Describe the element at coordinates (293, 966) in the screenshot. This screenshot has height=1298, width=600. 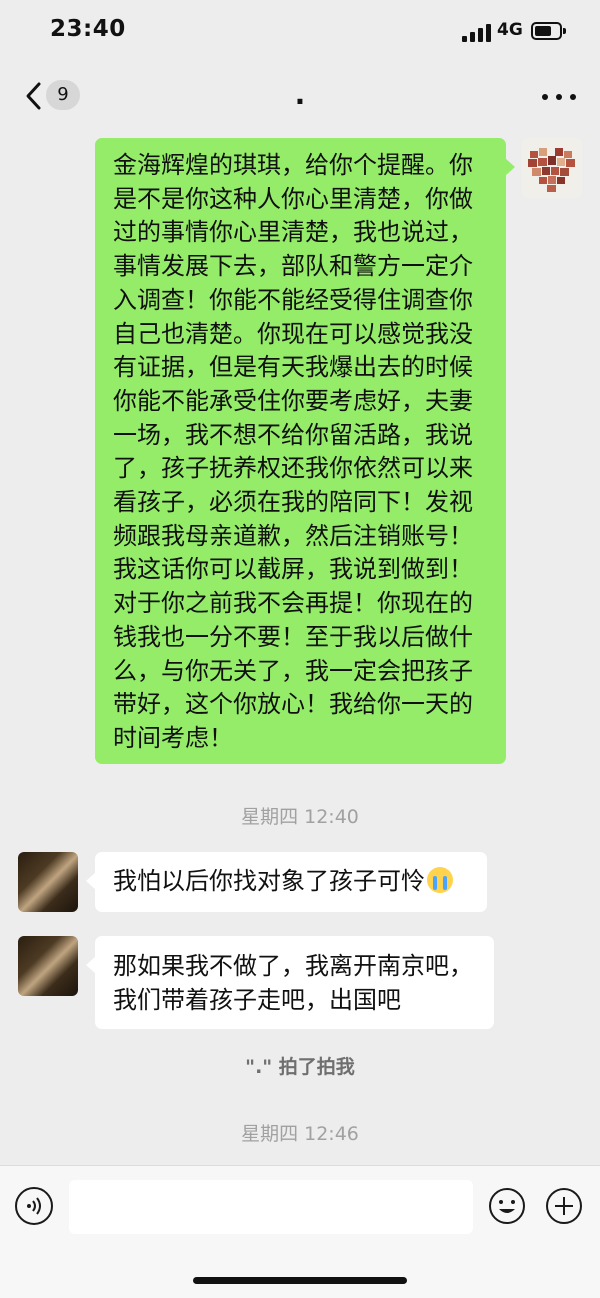
I see `message-line: 那如果我不做了，我离开南京吧，` at that location.